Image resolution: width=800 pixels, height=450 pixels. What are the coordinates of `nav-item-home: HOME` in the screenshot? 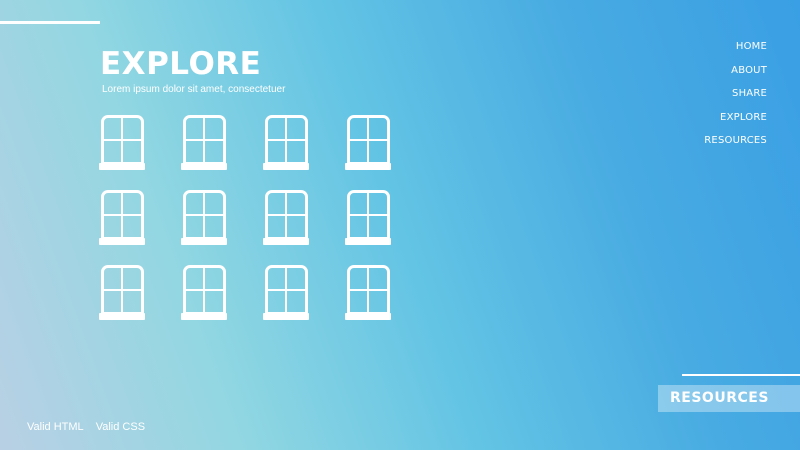 It's located at (751, 47).